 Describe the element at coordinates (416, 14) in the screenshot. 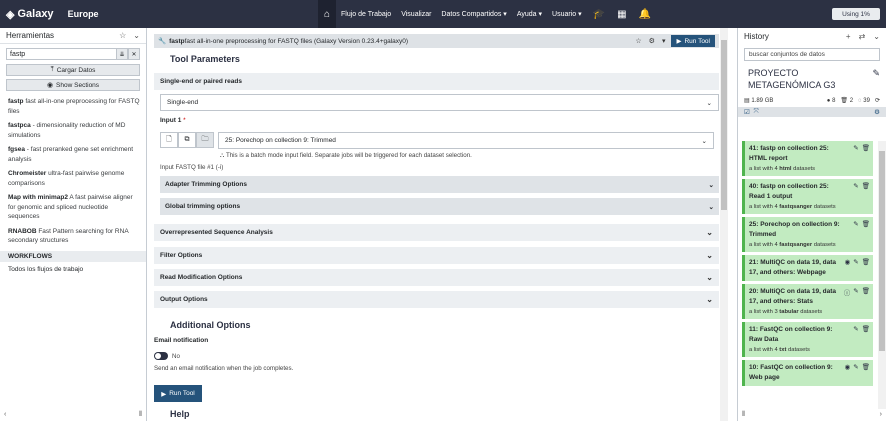

I see `nav-visualize: Visualizar` at that location.